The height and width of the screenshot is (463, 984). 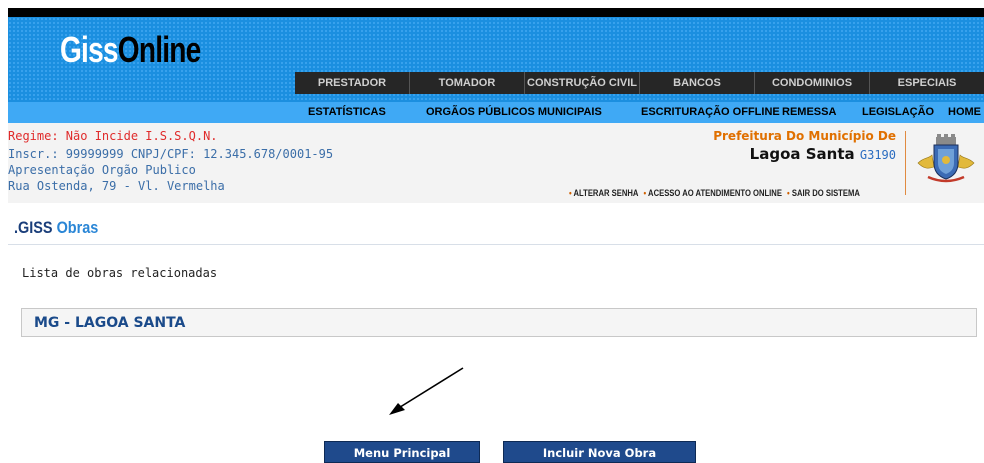 I want to click on link-atendimento-online: ACESSO AO ATENDIMENTO ONLINE, so click(x=713, y=193).